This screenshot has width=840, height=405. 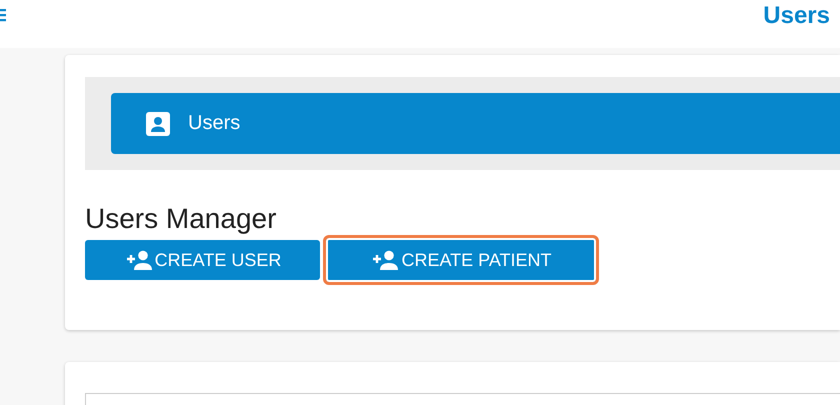 What do you see at coordinates (202, 260) in the screenshot?
I see `create-button: CREATE USER` at bounding box center [202, 260].